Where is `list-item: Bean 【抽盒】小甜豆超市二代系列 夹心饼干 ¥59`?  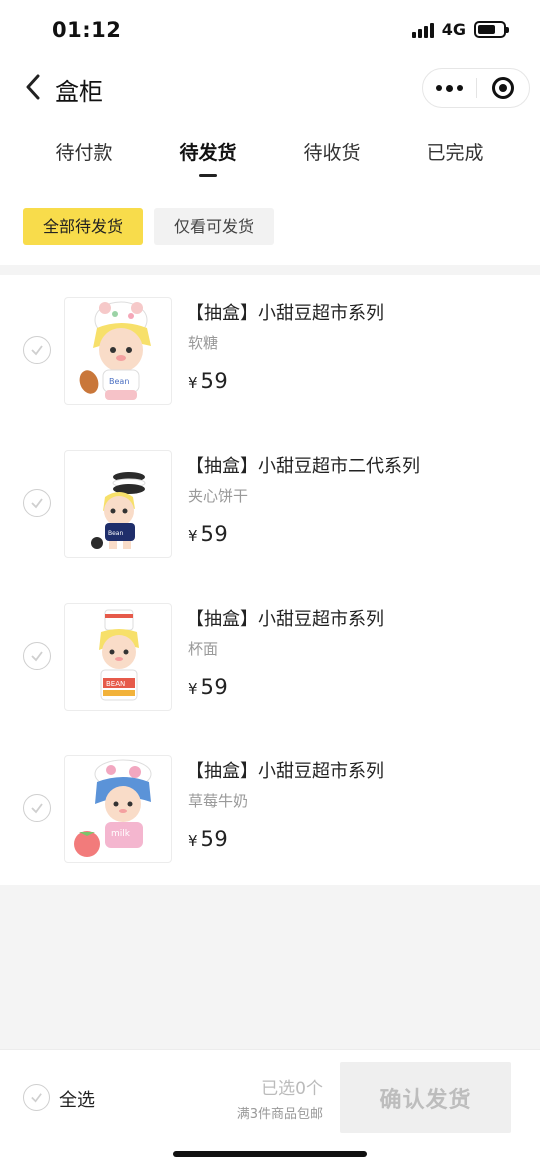 list-item: Bean 【抽盒】小甜豆超市二代系列 夹心饼干 ¥59 is located at coordinates (270, 503).